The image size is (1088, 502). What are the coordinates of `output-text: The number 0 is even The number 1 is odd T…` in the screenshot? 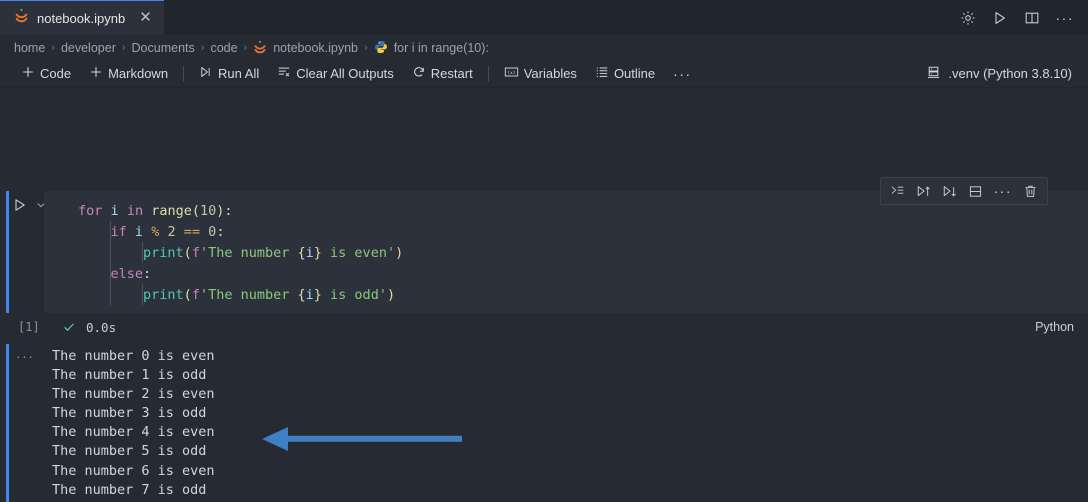 It's located at (133, 424).